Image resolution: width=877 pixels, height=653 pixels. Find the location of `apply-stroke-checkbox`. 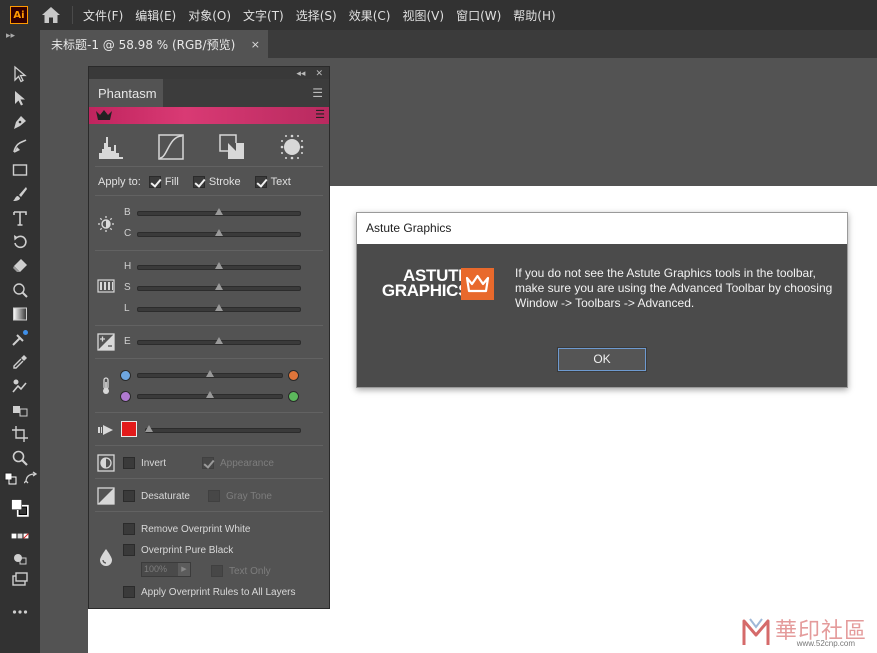

apply-stroke-checkbox is located at coordinates (198, 182).